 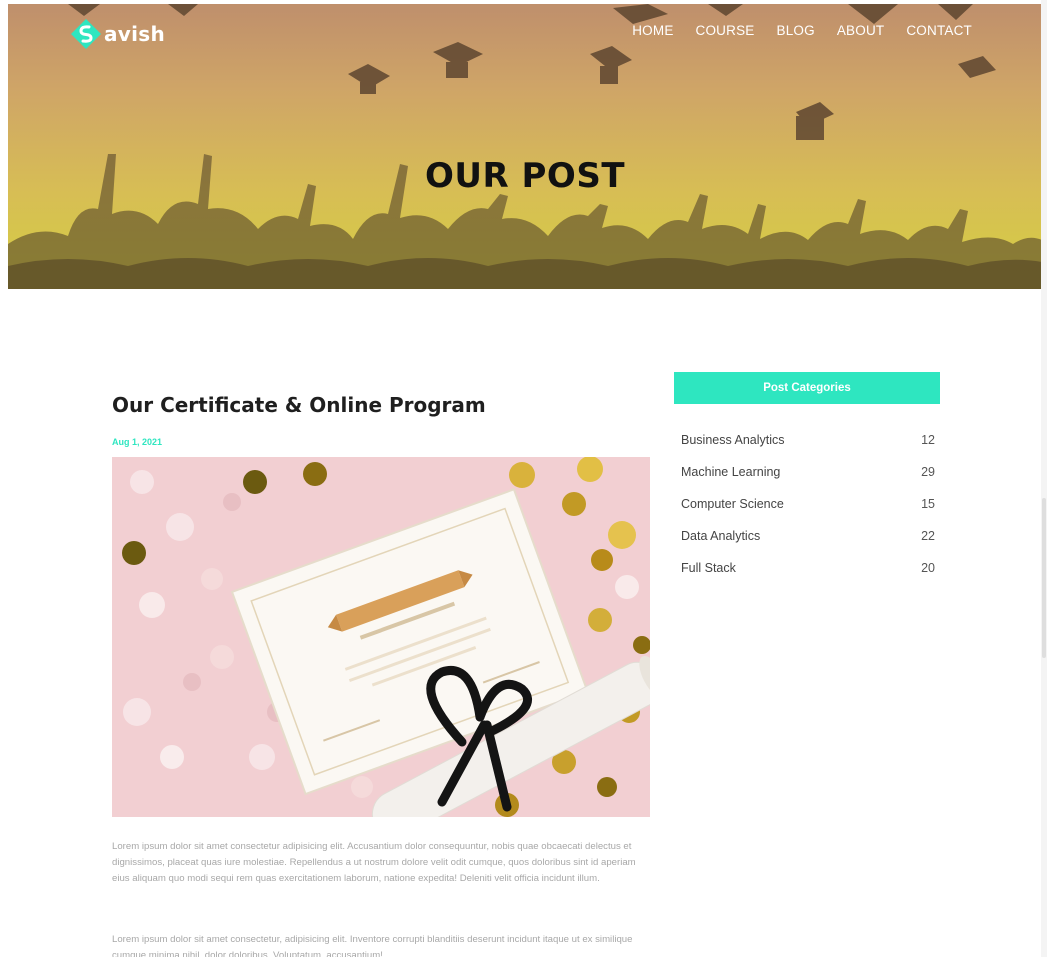 What do you see at coordinates (1044, 478) in the screenshot?
I see `page-scrollbar` at bounding box center [1044, 478].